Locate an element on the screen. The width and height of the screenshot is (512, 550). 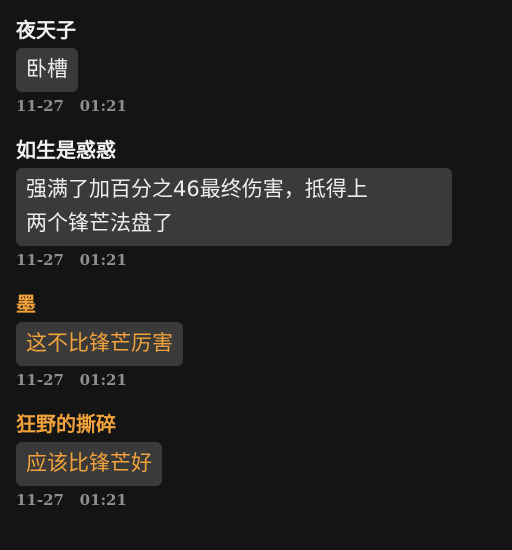
message-author: 夜天子 is located at coordinates (264, 30).